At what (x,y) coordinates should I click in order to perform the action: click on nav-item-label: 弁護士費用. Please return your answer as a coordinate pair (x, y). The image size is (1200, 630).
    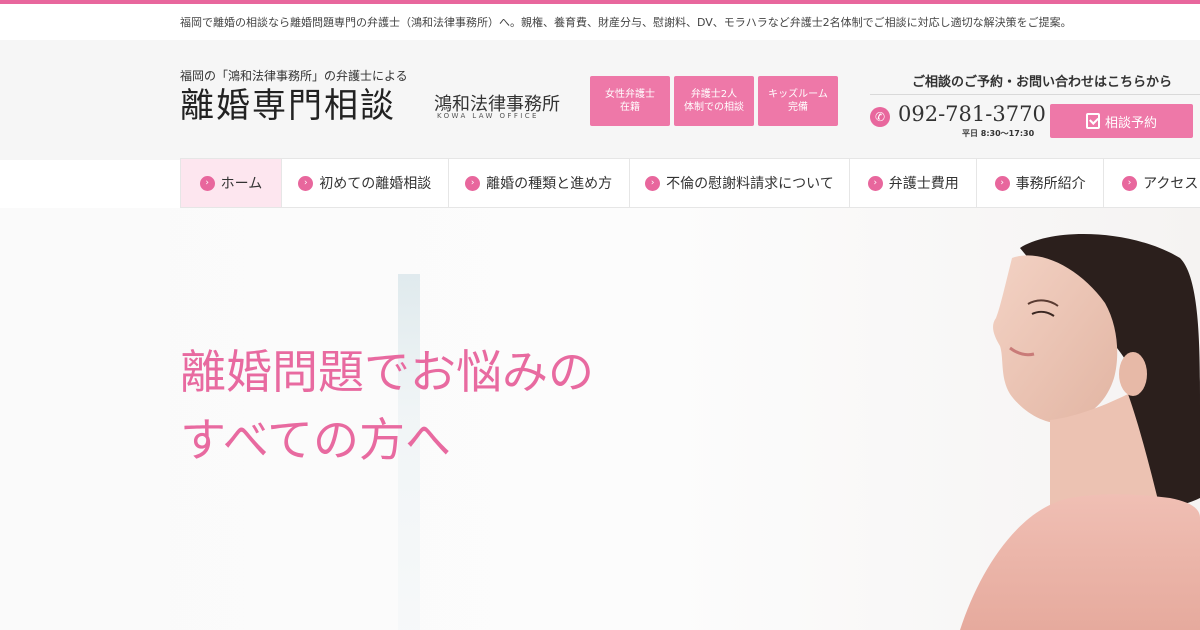
    Looking at the image, I should click on (923, 184).